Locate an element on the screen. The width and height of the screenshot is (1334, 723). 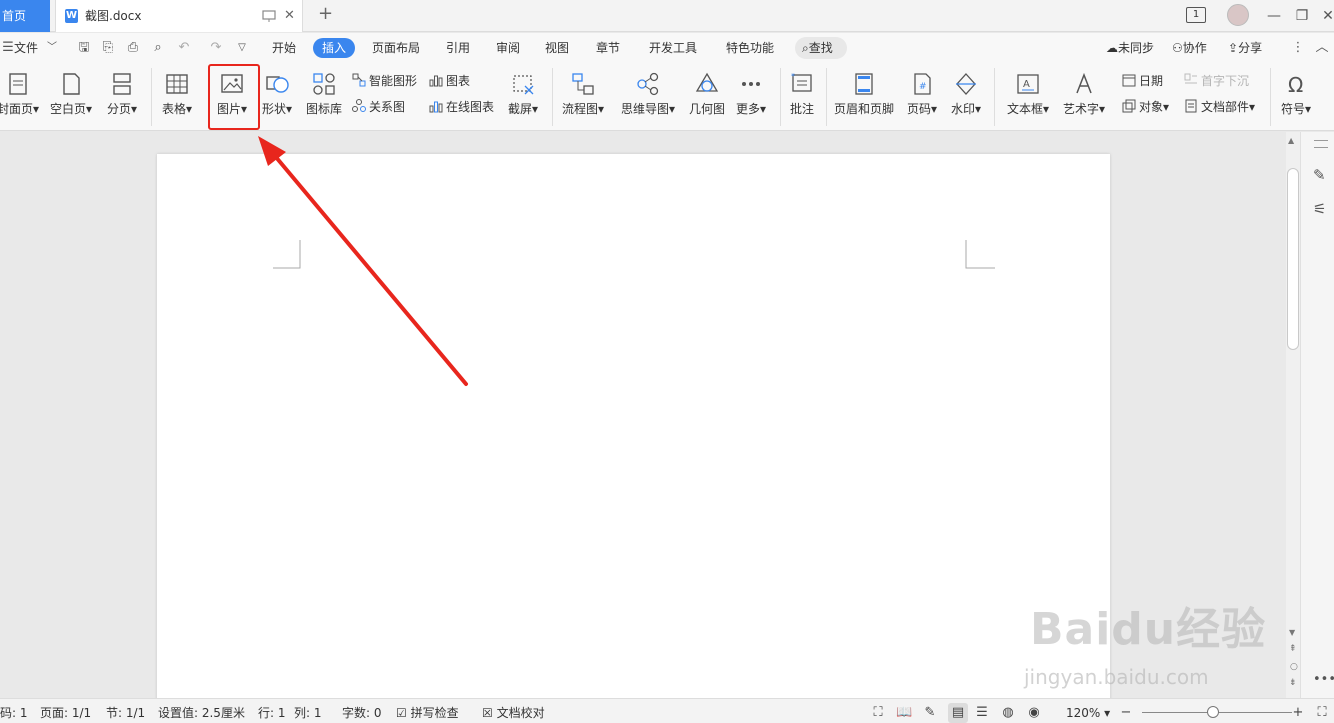
zoom-out-icon: − is located at coordinates (1126, 713).